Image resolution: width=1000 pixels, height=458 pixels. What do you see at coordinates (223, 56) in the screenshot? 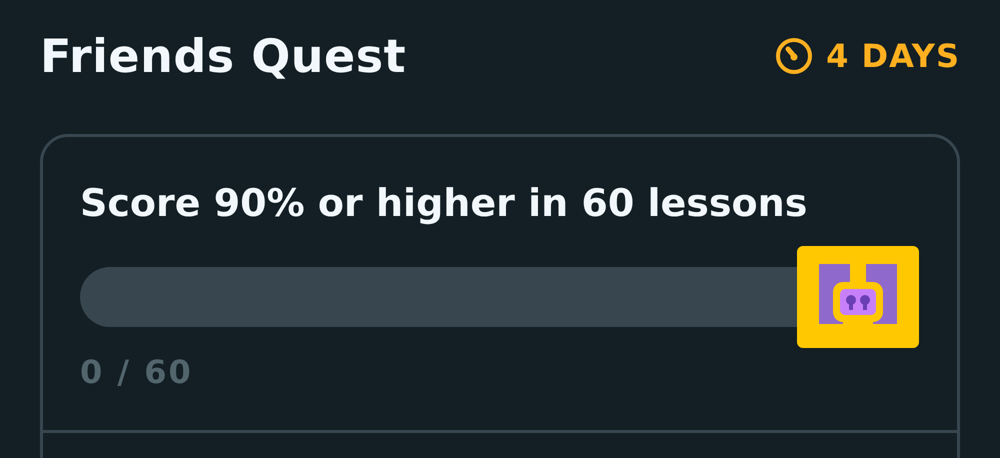
I see `page-title: Friends Quest` at bounding box center [223, 56].